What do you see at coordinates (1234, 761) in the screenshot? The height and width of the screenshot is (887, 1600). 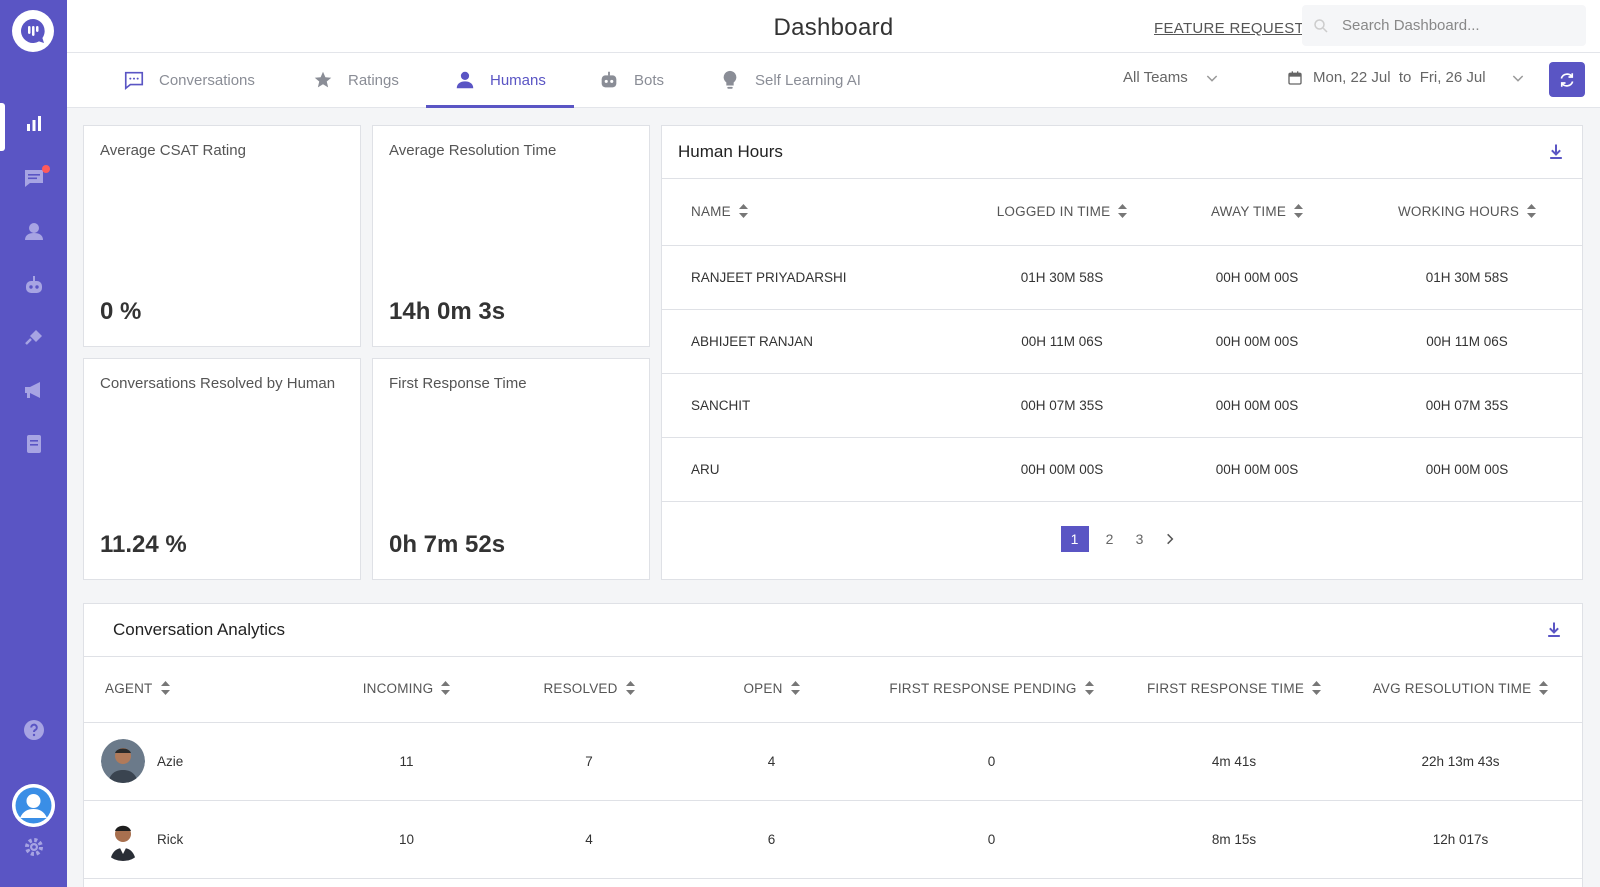 I see `cell-first-response-time: 4m 41s` at bounding box center [1234, 761].